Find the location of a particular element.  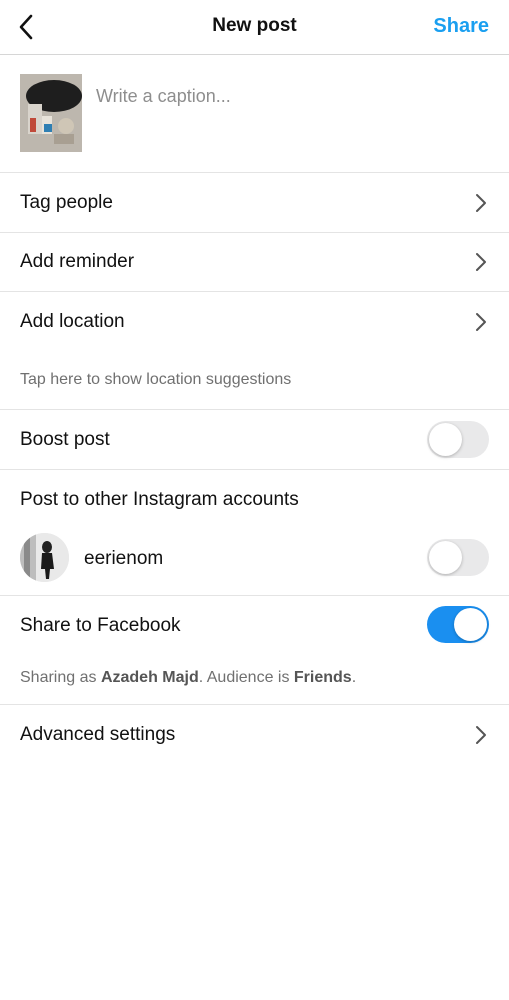

location-suggestions-hint: Tap here to show location suggestions is located at coordinates (155, 380).